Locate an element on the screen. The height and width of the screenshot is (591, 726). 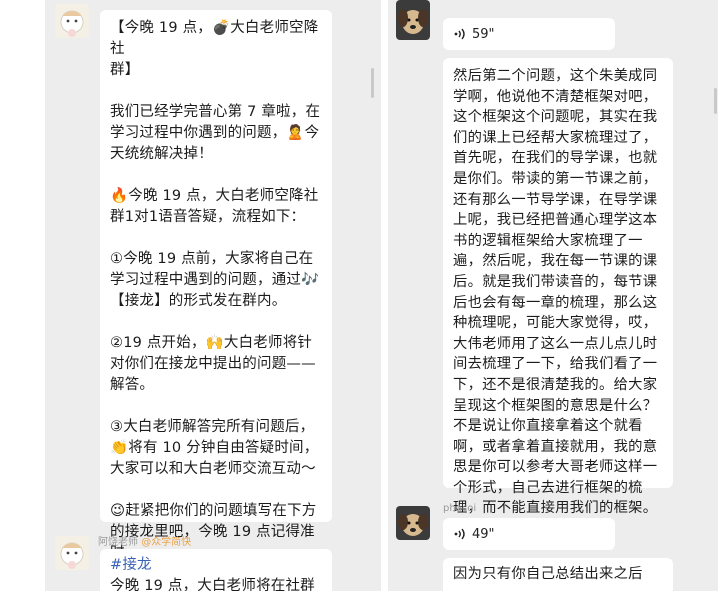
voice-message-1: 59" is located at coordinates (529, 34).